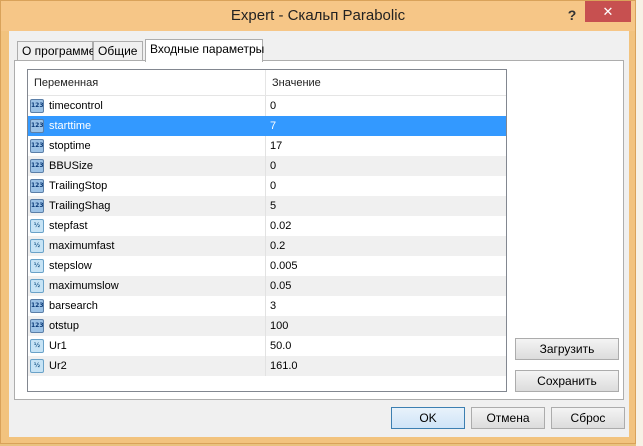 Image resolution: width=643 pixels, height=446 pixels. Describe the element at coordinates (278, 286) in the screenshot. I see `parameter-value-cell: 0.05` at that location.